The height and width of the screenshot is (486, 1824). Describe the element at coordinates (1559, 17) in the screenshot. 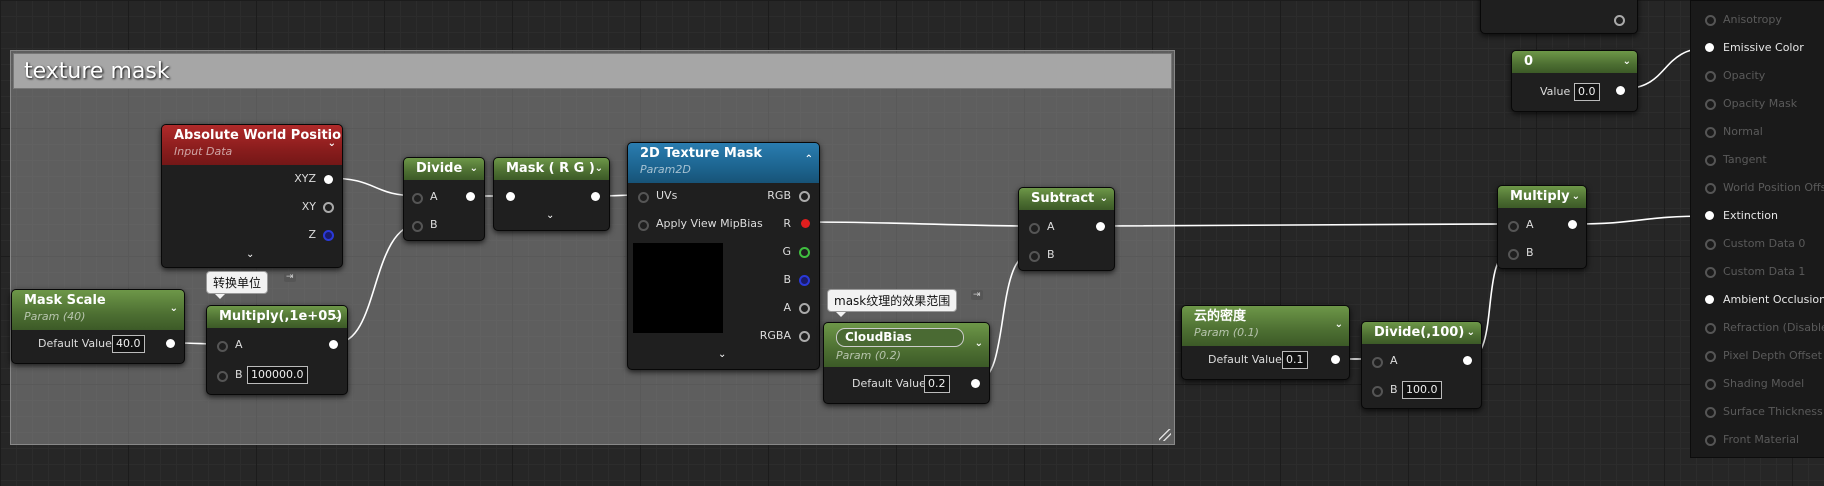

I see `partial-node` at that location.